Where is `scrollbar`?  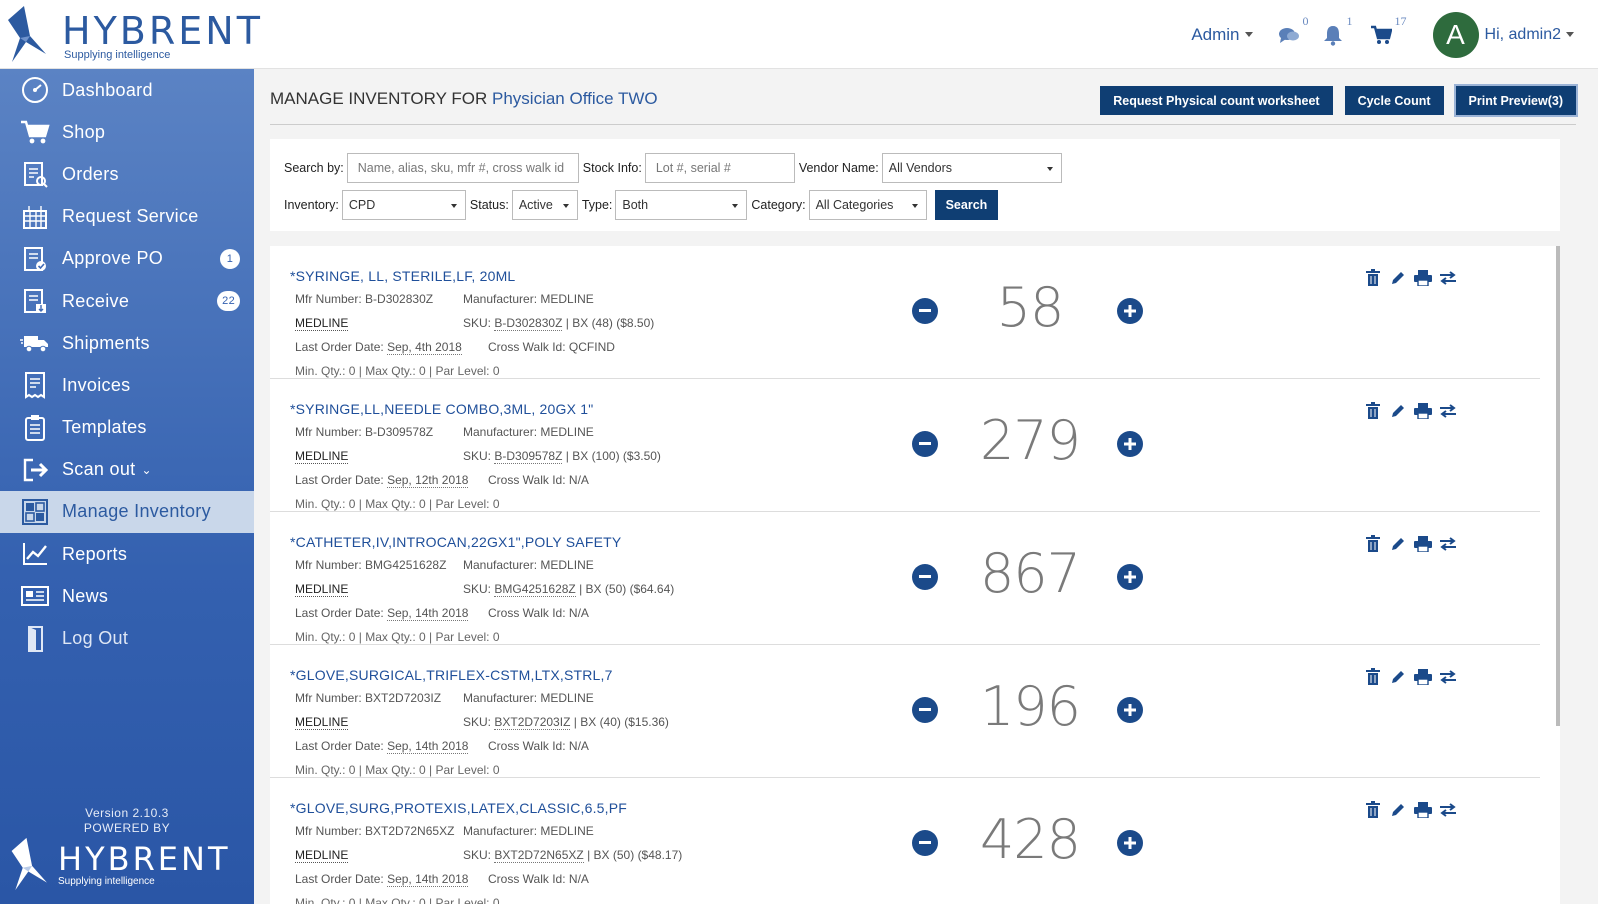 scrollbar is located at coordinates (1558, 486).